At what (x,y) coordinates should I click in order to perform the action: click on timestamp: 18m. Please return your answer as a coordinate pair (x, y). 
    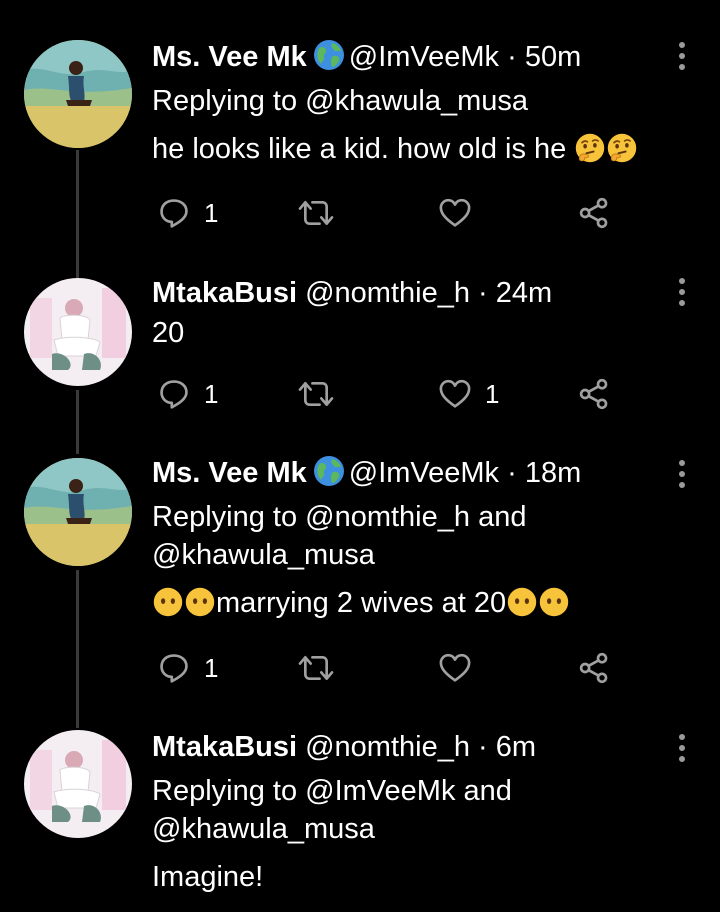
    Looking at the image, I should click on (553, 473).